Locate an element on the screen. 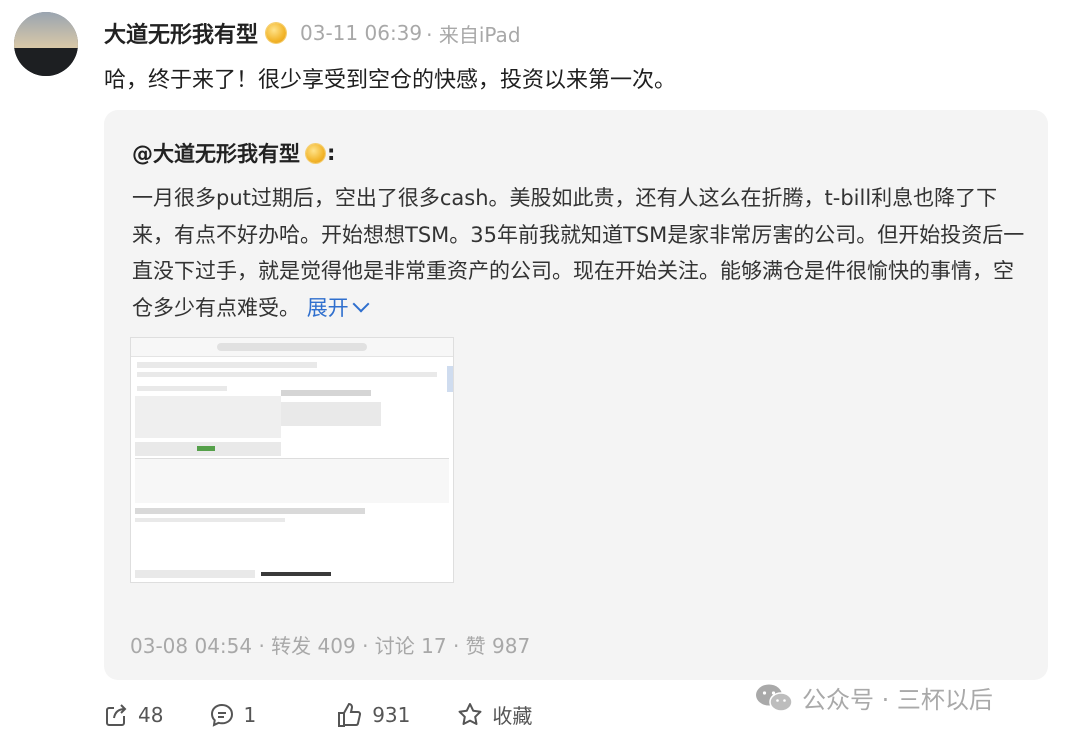 This screenshot has width=1080, height=741. chevron-down-icon is located at coordinates (361, 303).